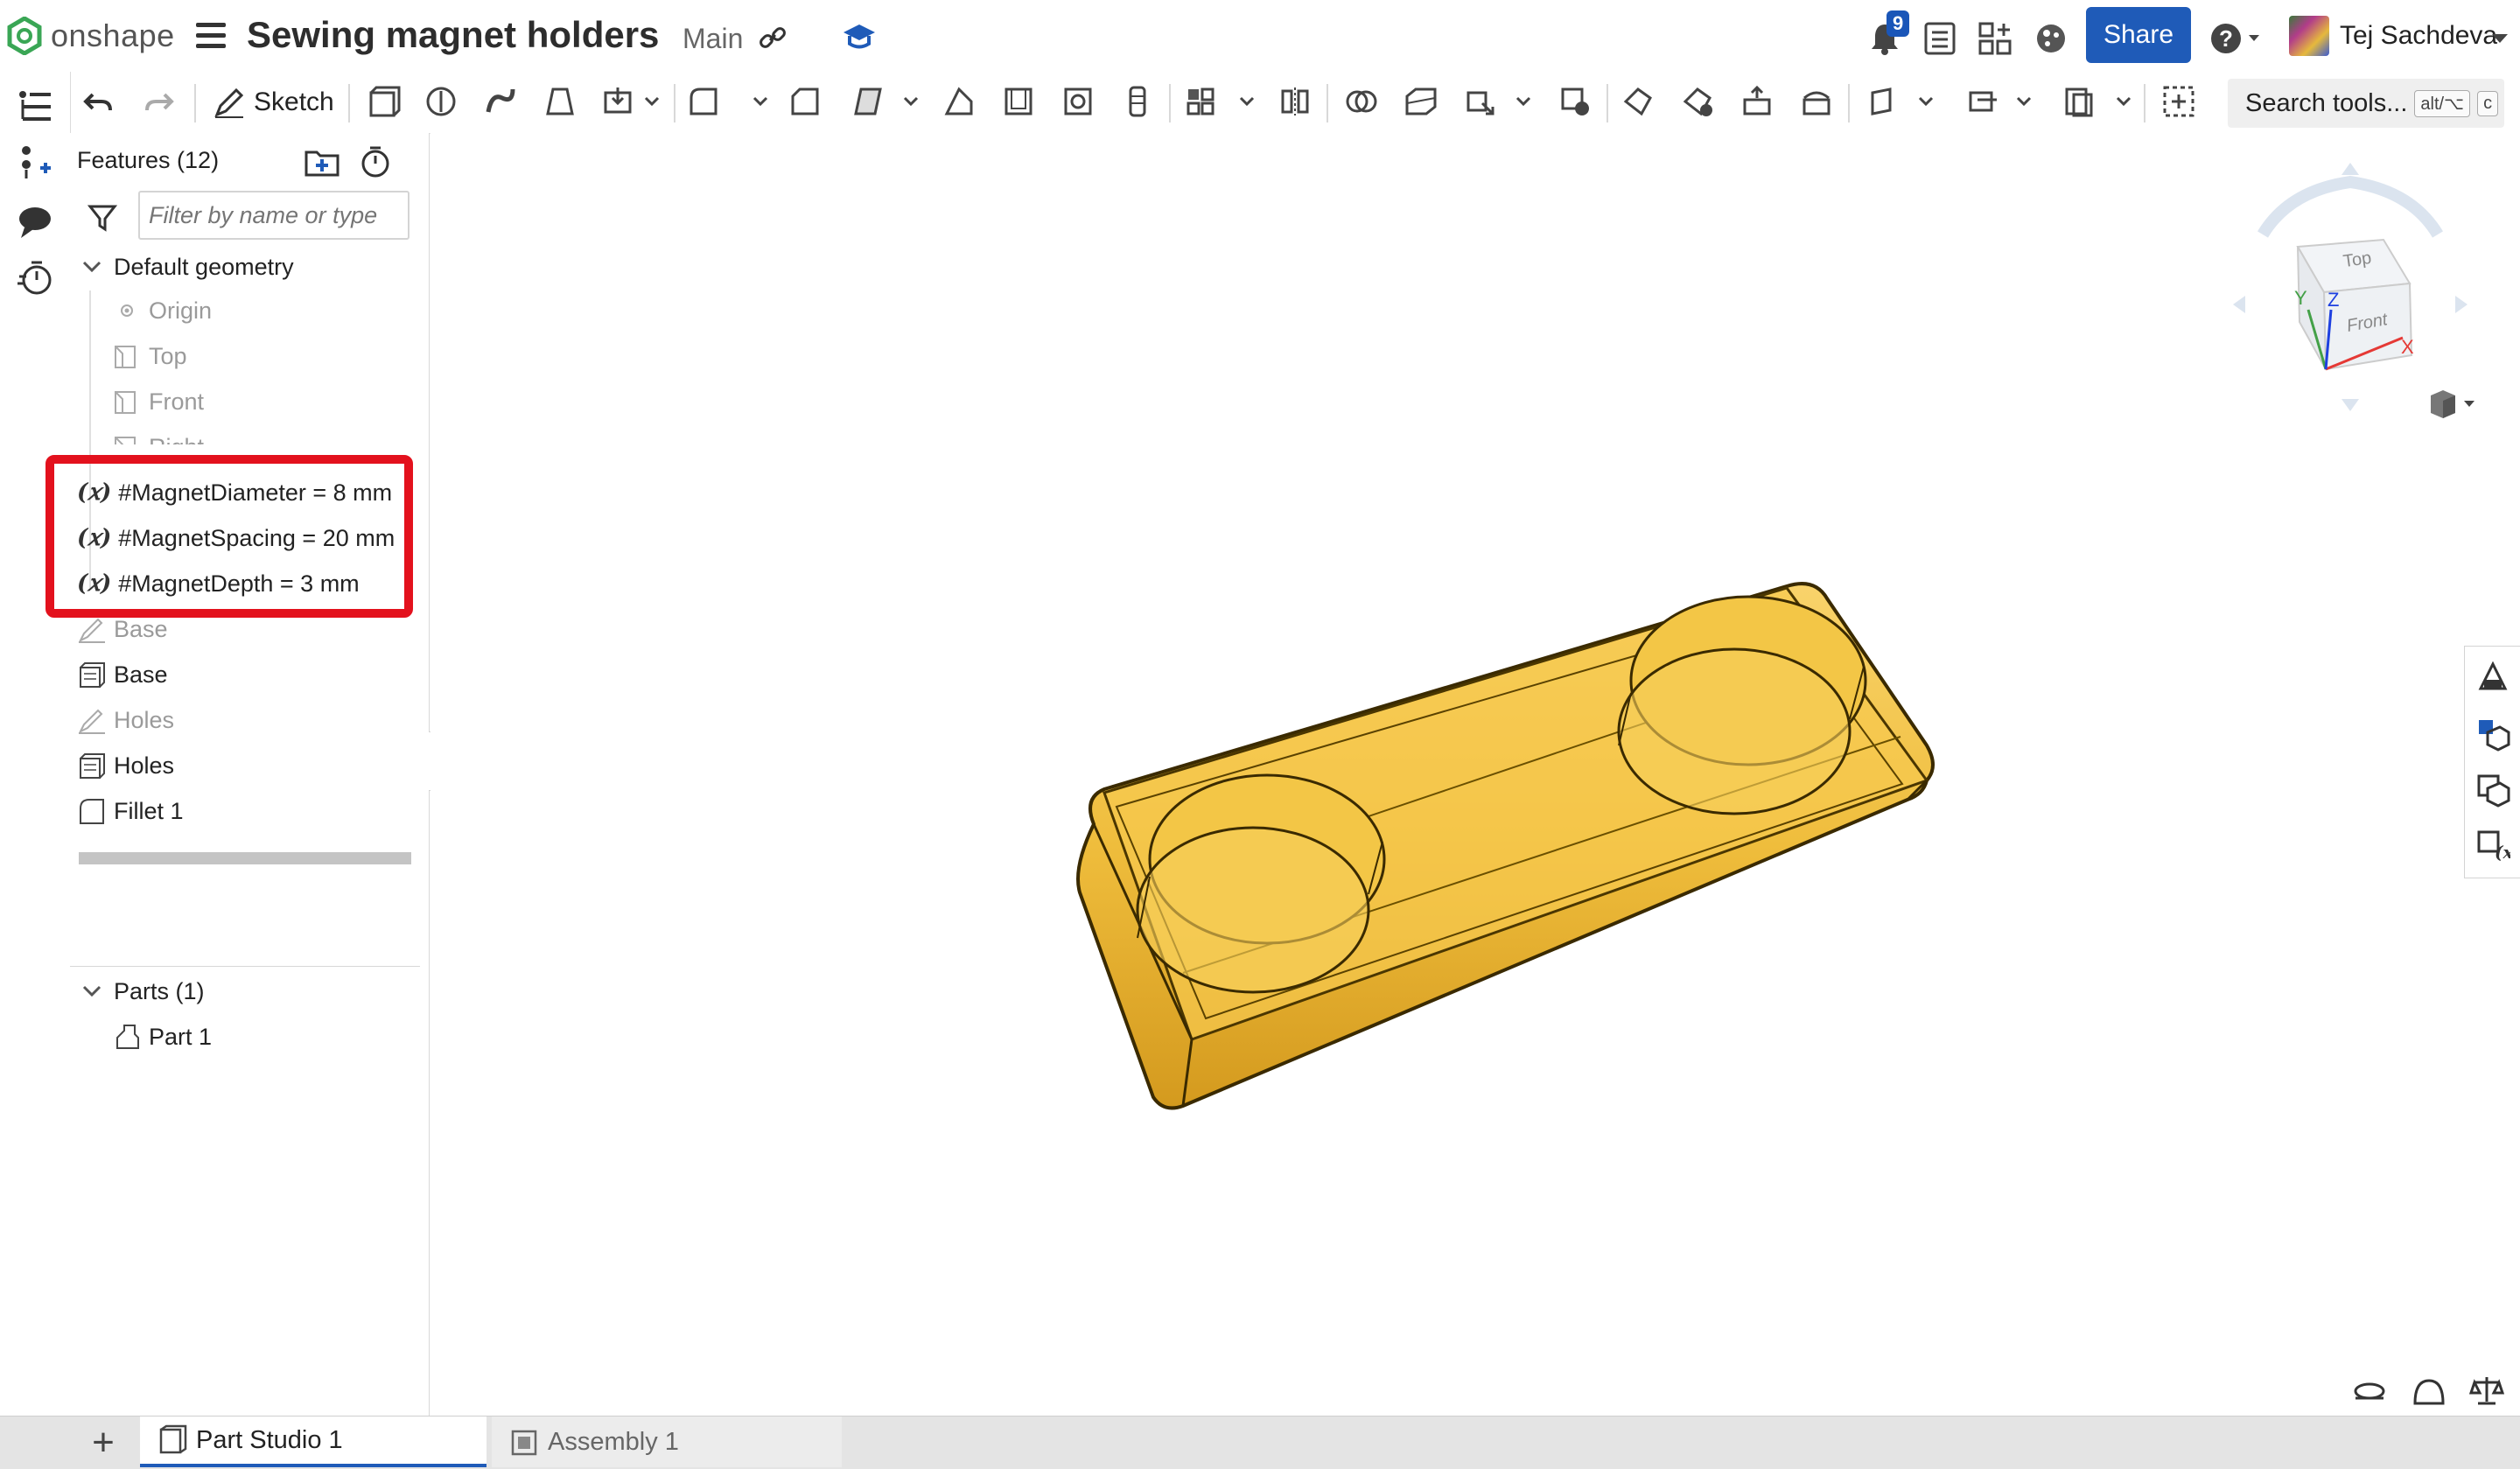 The width and height of the screenshot is (2520, 1469). I want to click on split-tool-icon, so click(1421, 101).